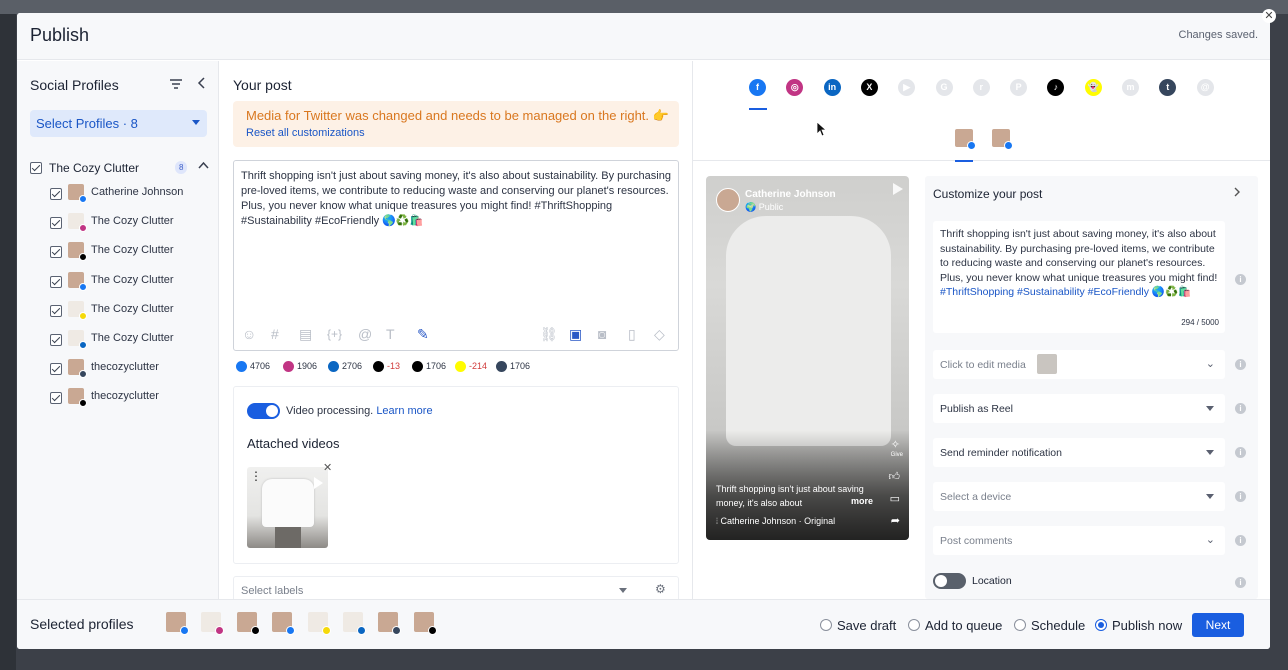 Image resolution: width=1288 pixels, height=670 pixels. Describe the element at coordinates (1130, 87) in the screenshot. I see `mastodon-icon: m` at that location.